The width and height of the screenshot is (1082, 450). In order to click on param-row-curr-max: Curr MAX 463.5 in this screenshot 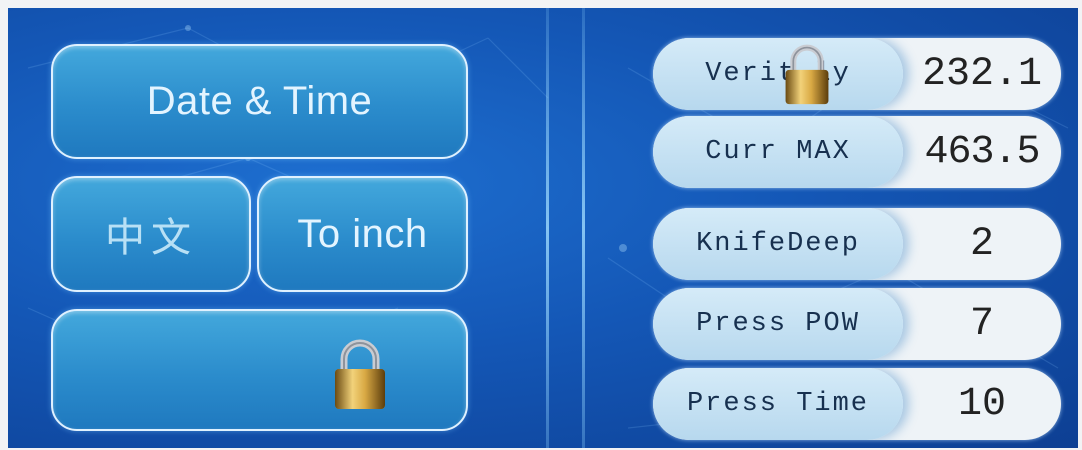, I will do `click(857, 152)`.